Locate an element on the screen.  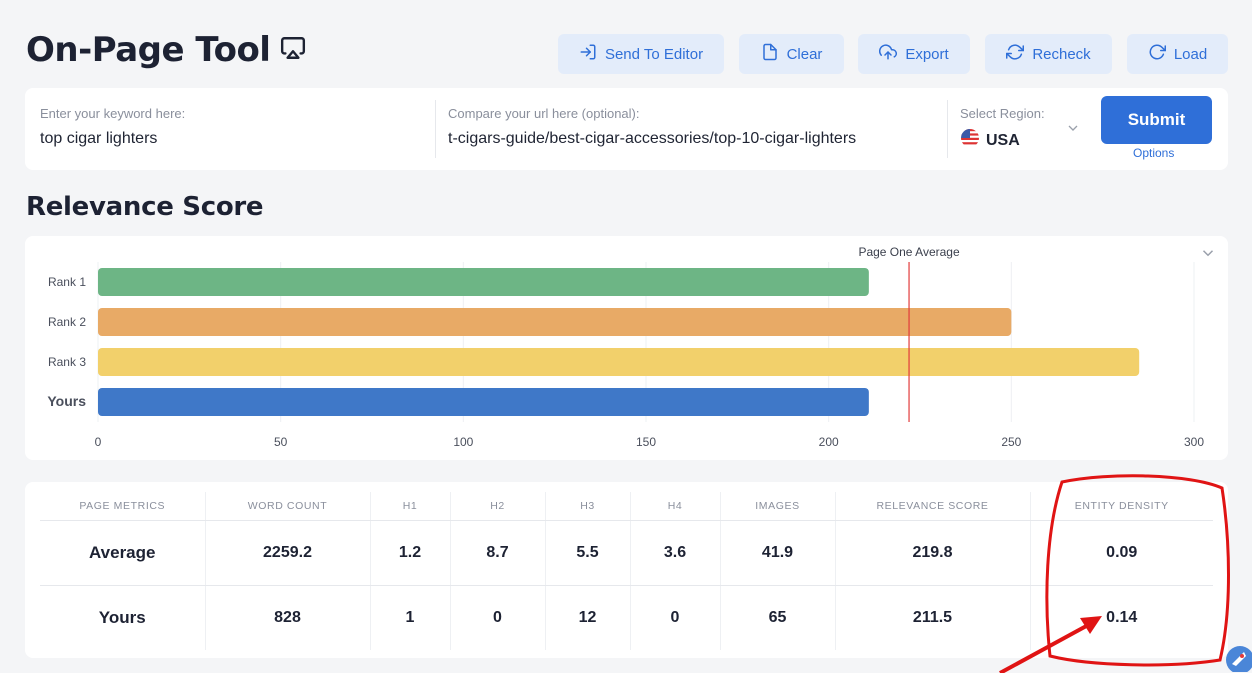
table-cell: 219.8 is located at coordinates (932, 553).